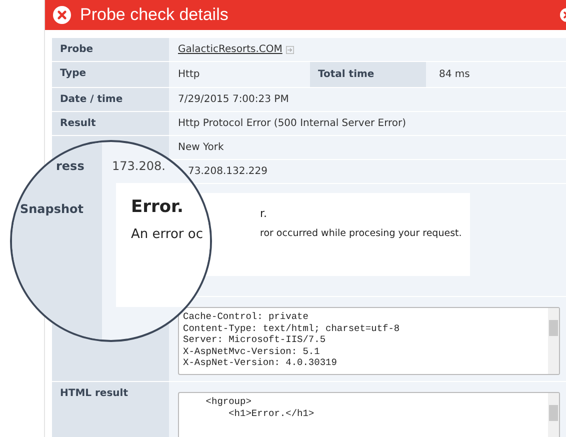 Image resolution: width=566 pixels, height=437 pixels. Describe the element at coordinates (264, 213) in the screenshot. I see `snapshot-heading: r.` at that location.